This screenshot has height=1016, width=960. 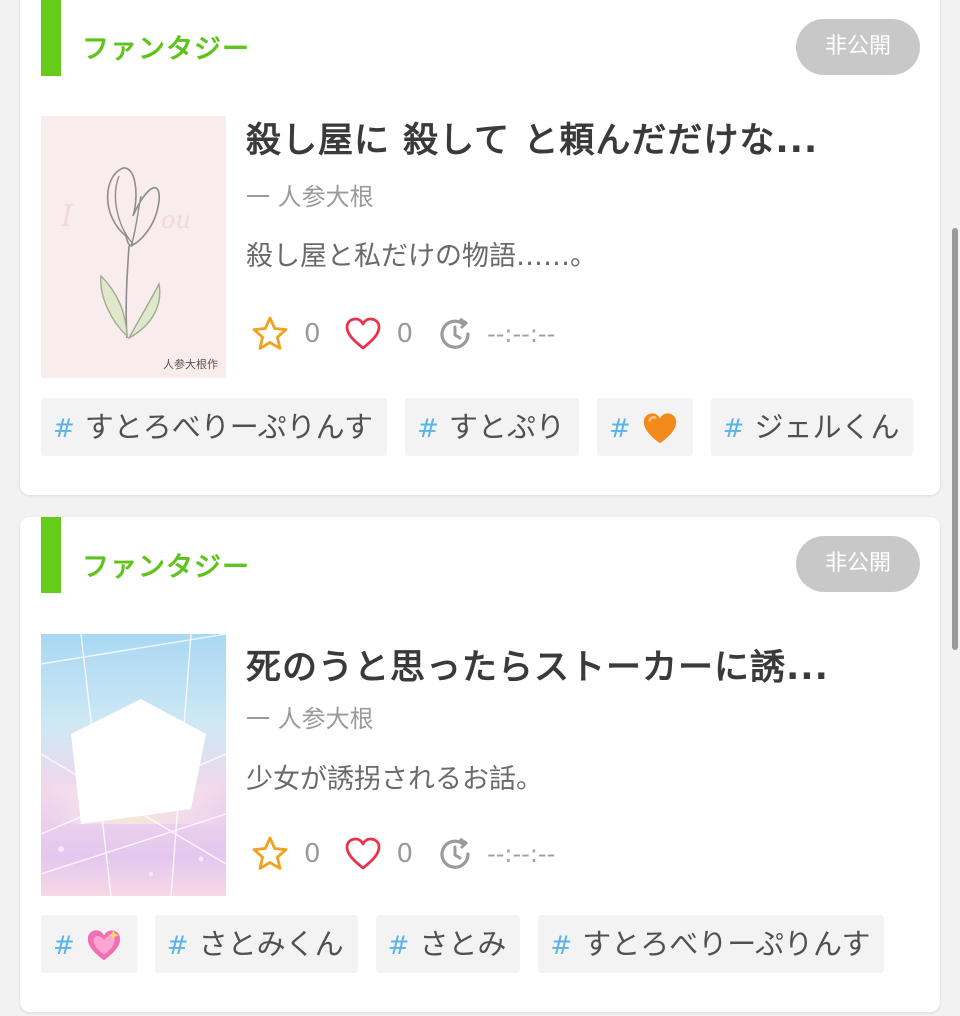 I want to click on svg-text: I, so click(x=67, y=216).